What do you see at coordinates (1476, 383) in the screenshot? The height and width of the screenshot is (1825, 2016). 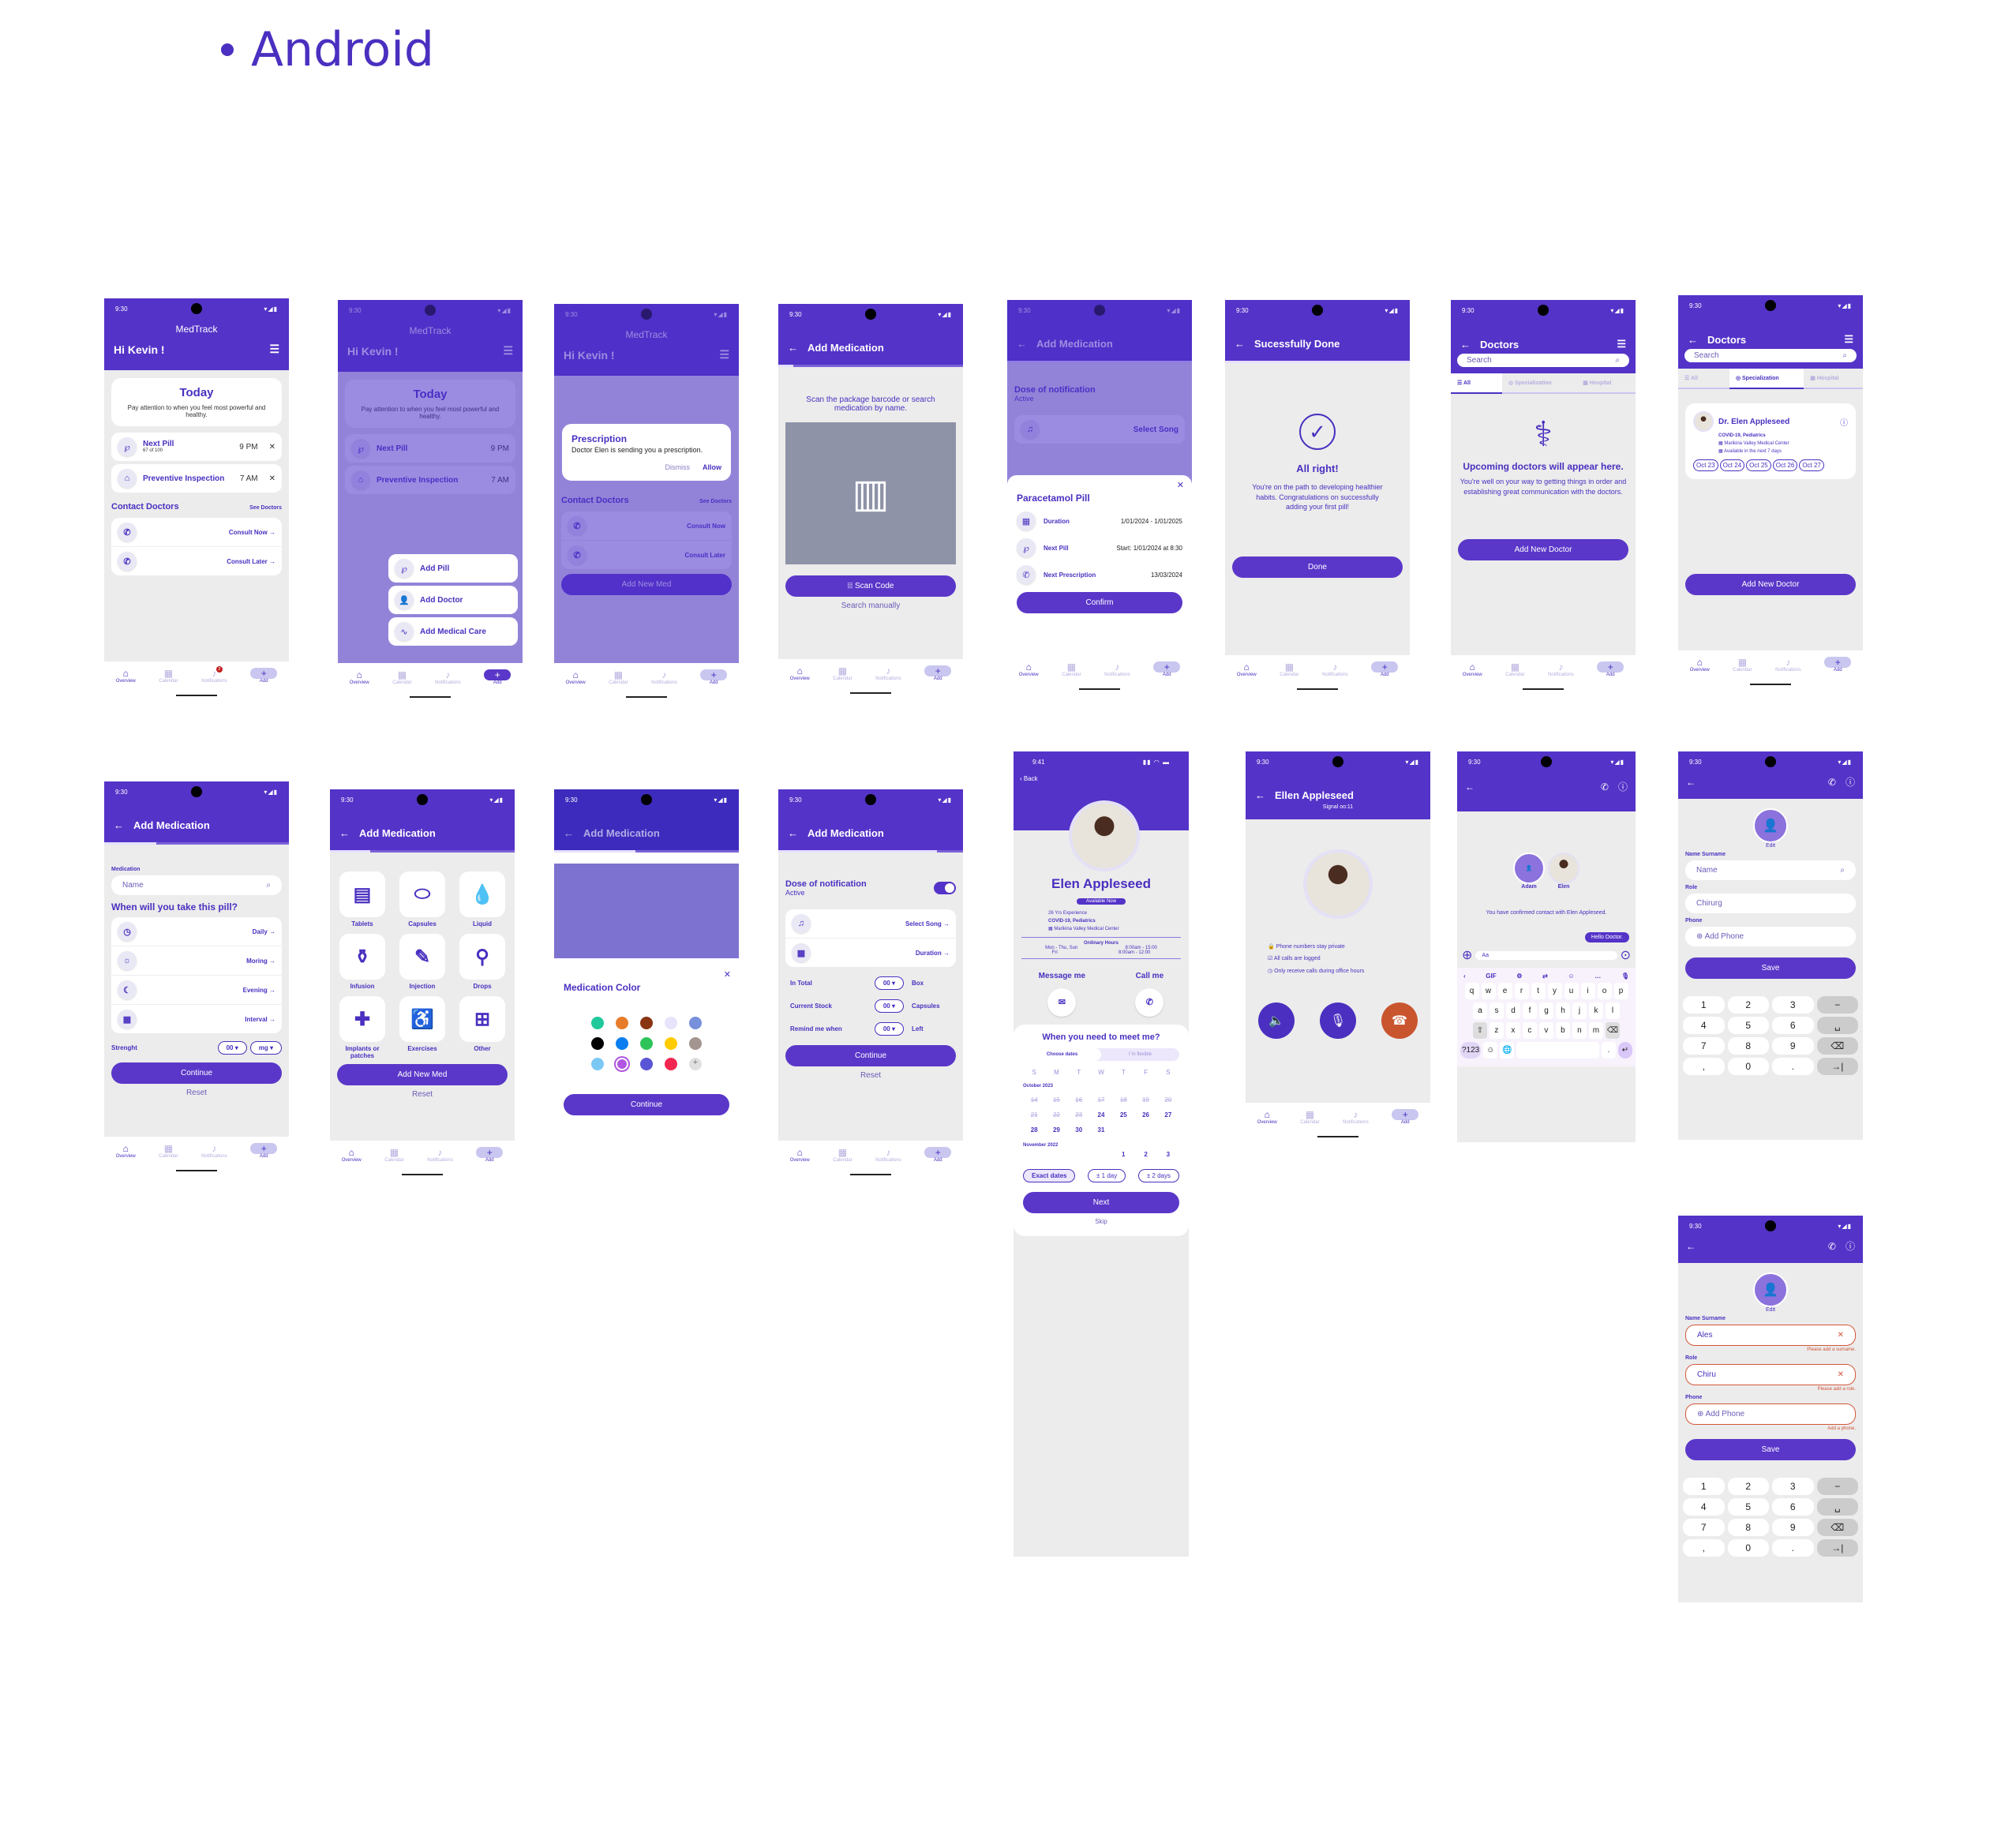 I see `tab-all: ☰ All` at bounding box center [1476, 383].